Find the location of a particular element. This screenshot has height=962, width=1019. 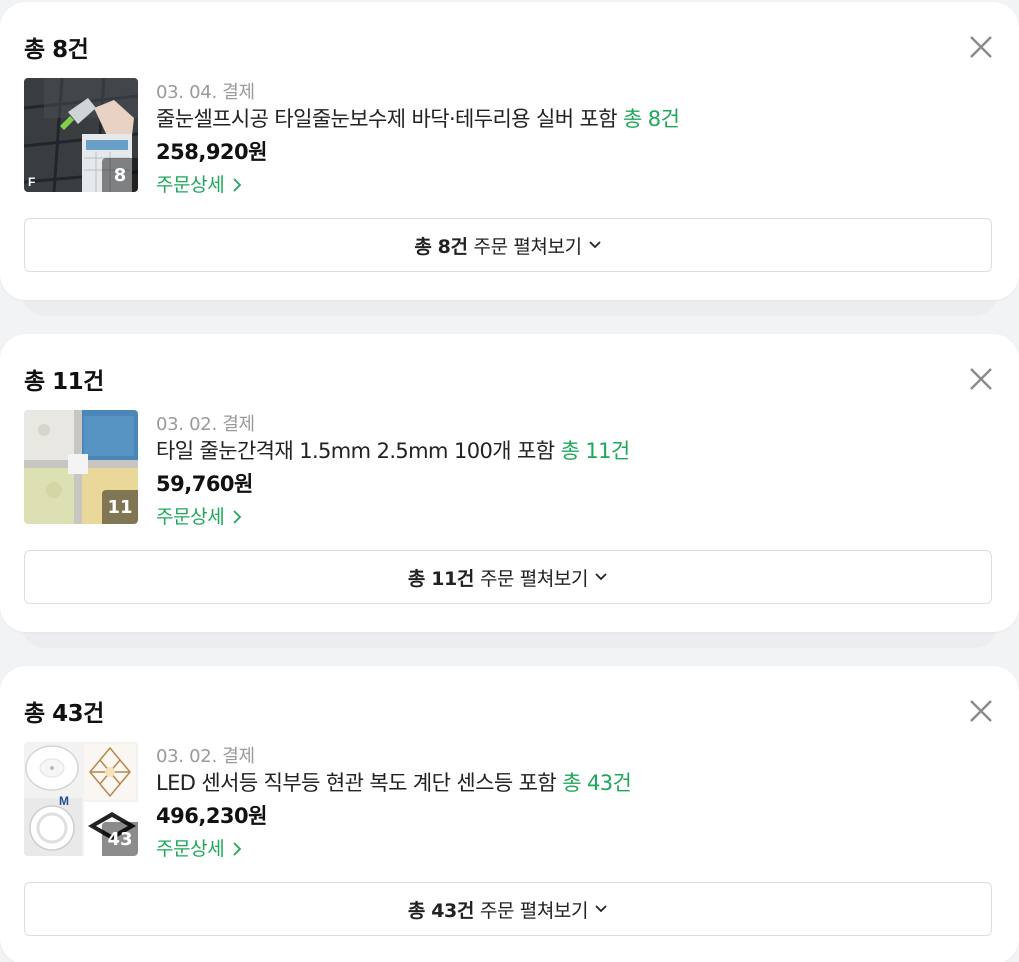

order-card-title: 총 8건 is located at coordinates (56, 50).